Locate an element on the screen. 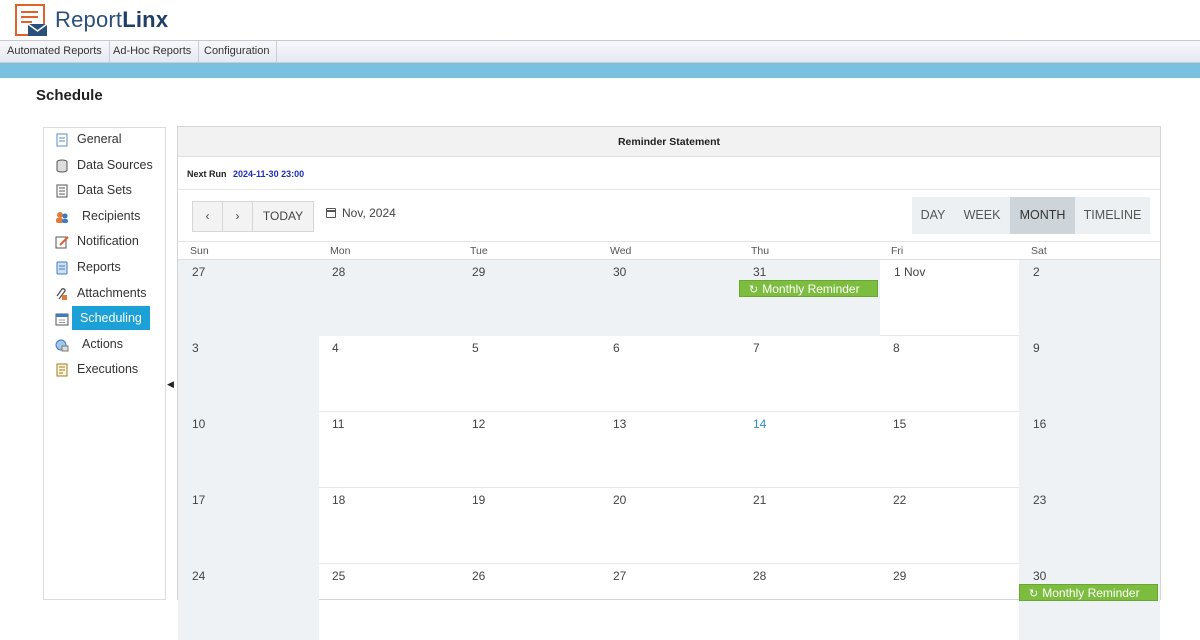  menu-adhoc-reports: Ad-Hoc Reports is located at coordinates (153, 52).